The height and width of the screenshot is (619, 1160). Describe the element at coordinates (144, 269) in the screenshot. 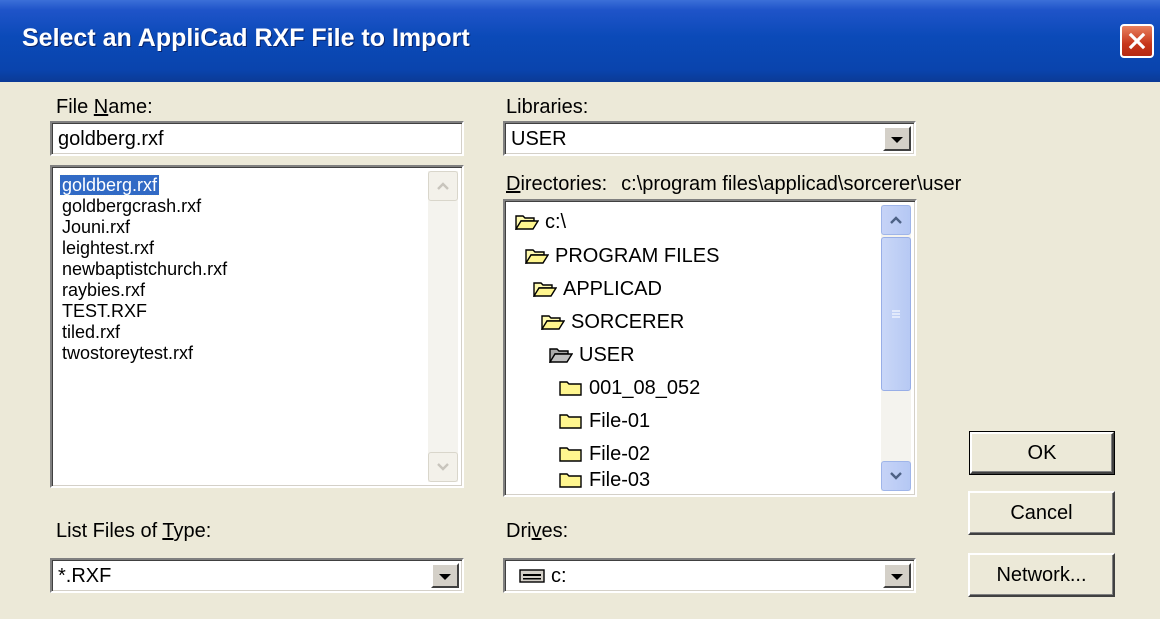

I see `list-item: newbaptistchurch.rxf` at that location.